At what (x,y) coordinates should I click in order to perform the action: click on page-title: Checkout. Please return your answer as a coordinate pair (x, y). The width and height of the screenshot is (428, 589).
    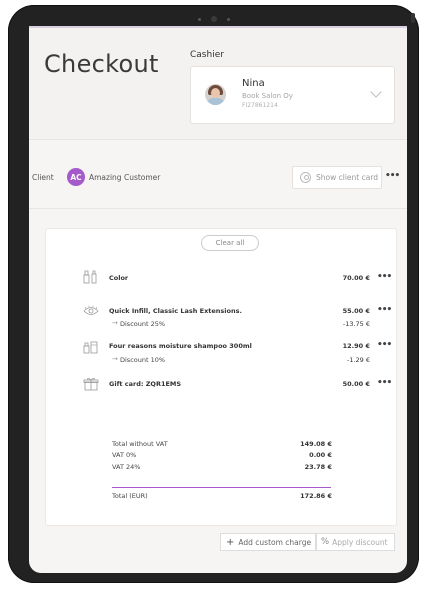
    Looking at the image, I should click on (101, 64).